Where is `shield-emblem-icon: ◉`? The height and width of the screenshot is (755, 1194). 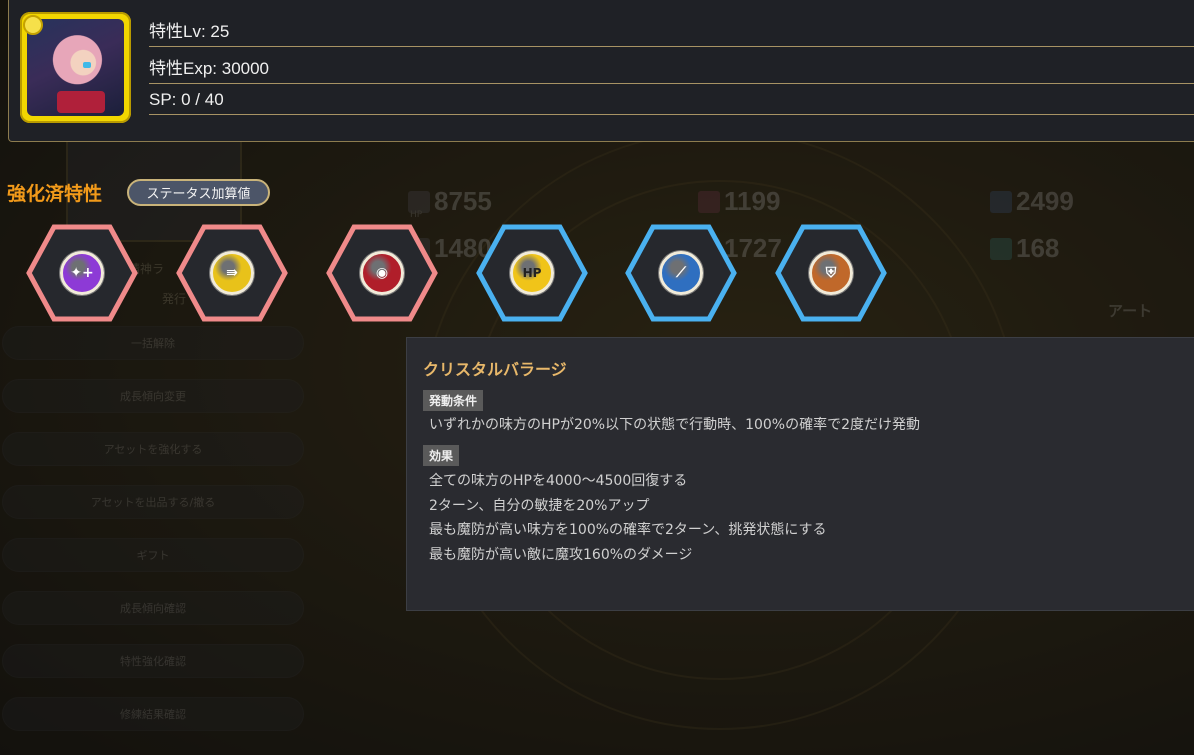
shield-emblem-icon: ◉ is located at coordinates (382, 273).